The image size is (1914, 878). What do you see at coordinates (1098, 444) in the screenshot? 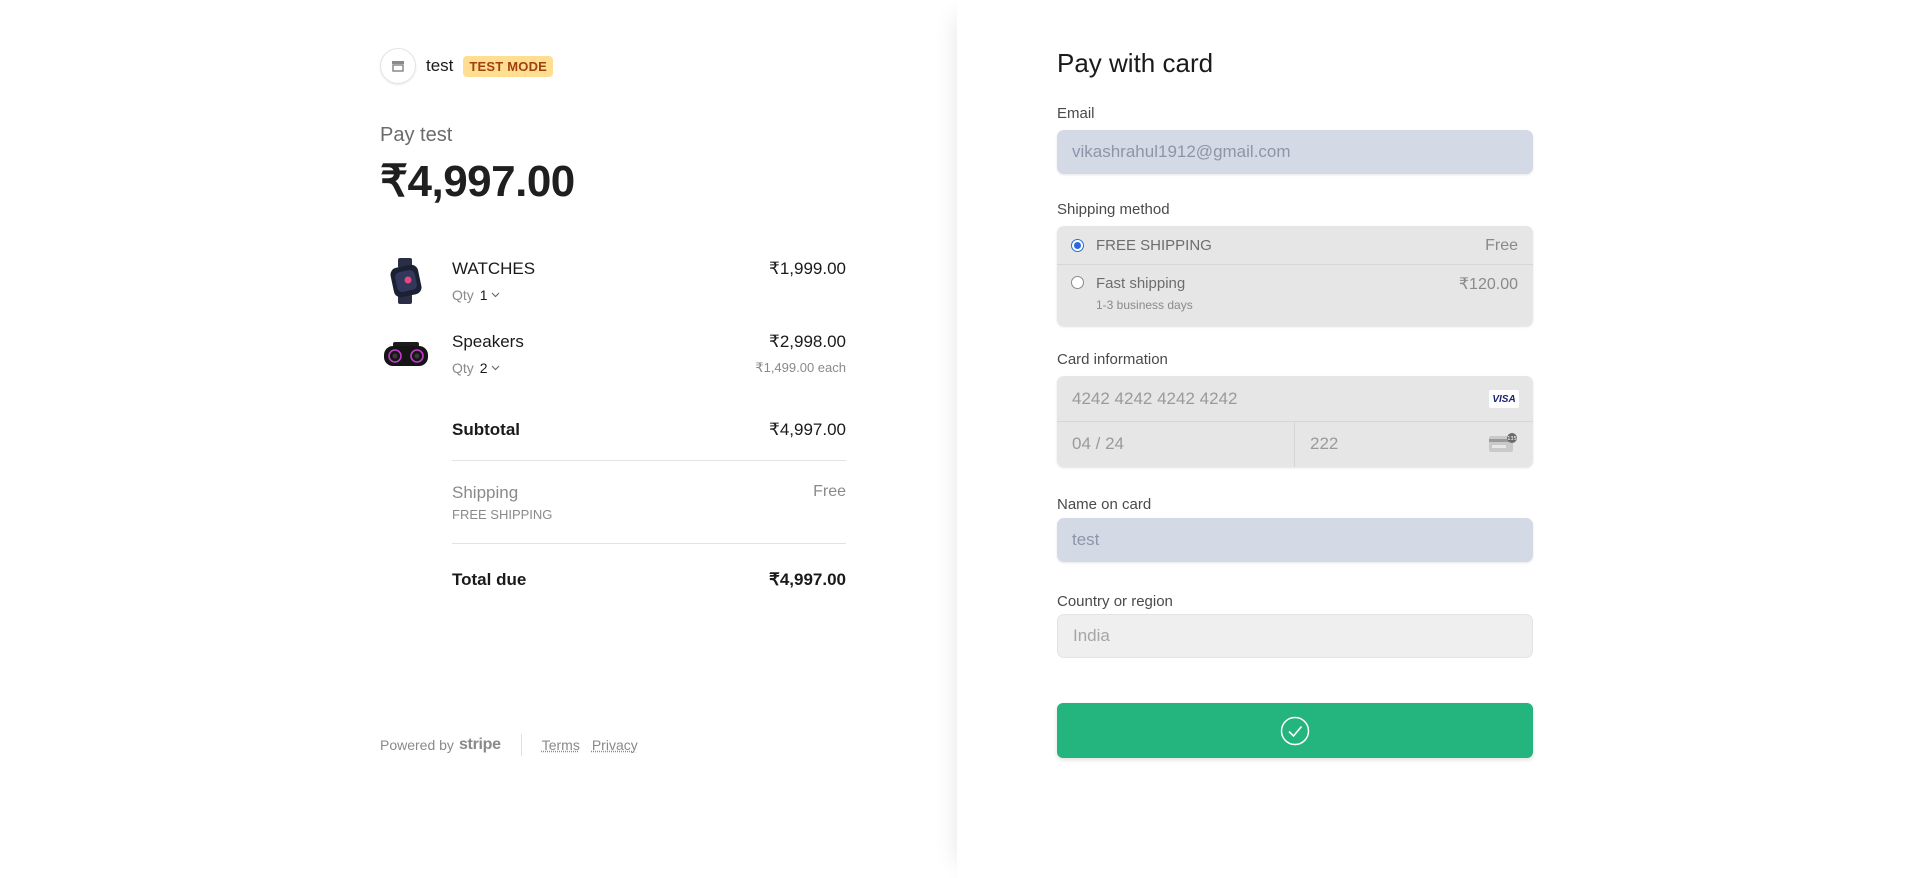
I see `card-expiry-input: 04 / 24` at bounding box center [1098, 444].